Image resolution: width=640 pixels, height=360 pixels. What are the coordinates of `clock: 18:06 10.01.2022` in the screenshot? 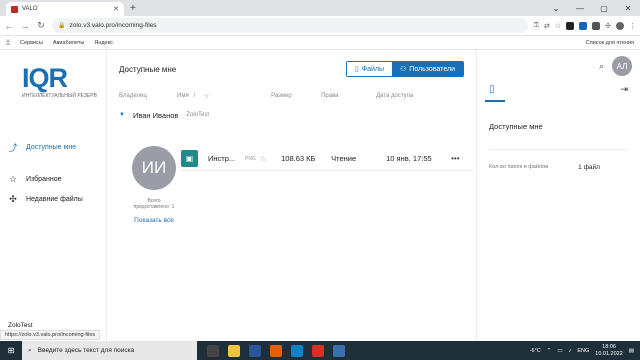 It's located at (609, 351).